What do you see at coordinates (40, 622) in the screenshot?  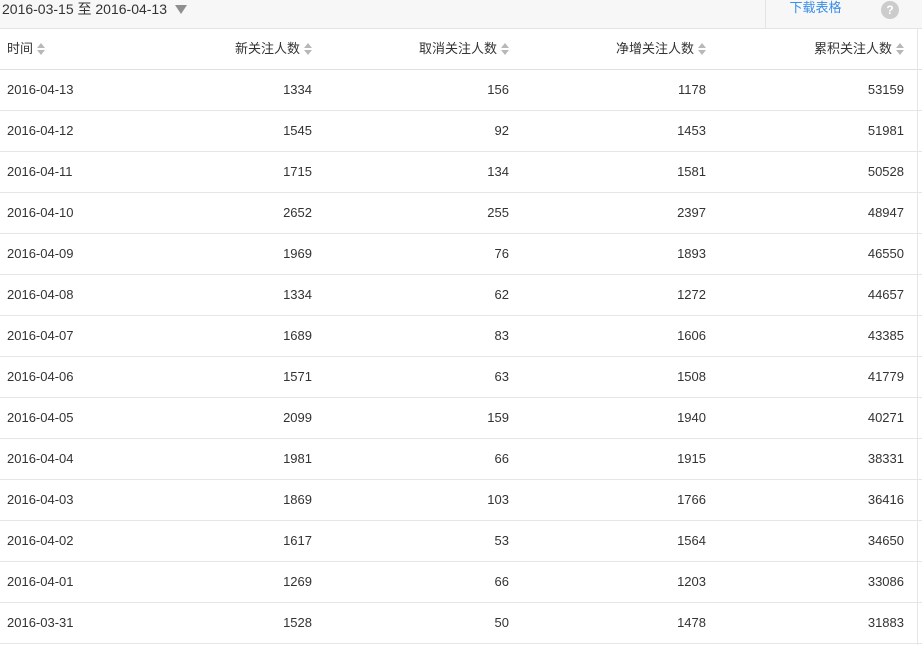 I see `cell-date: 2016-03-31` at bounding box center [40, 622].